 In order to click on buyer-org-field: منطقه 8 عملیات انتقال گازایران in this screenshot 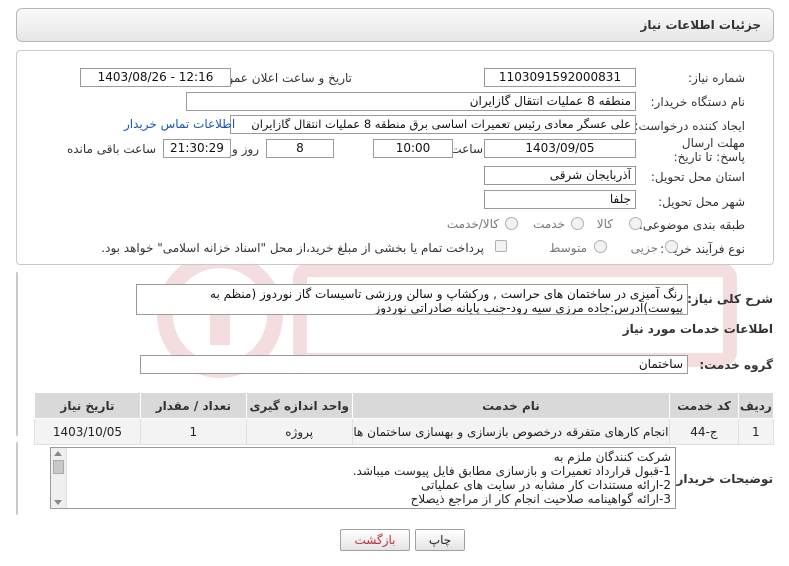, I will do `click(411, 101)`.